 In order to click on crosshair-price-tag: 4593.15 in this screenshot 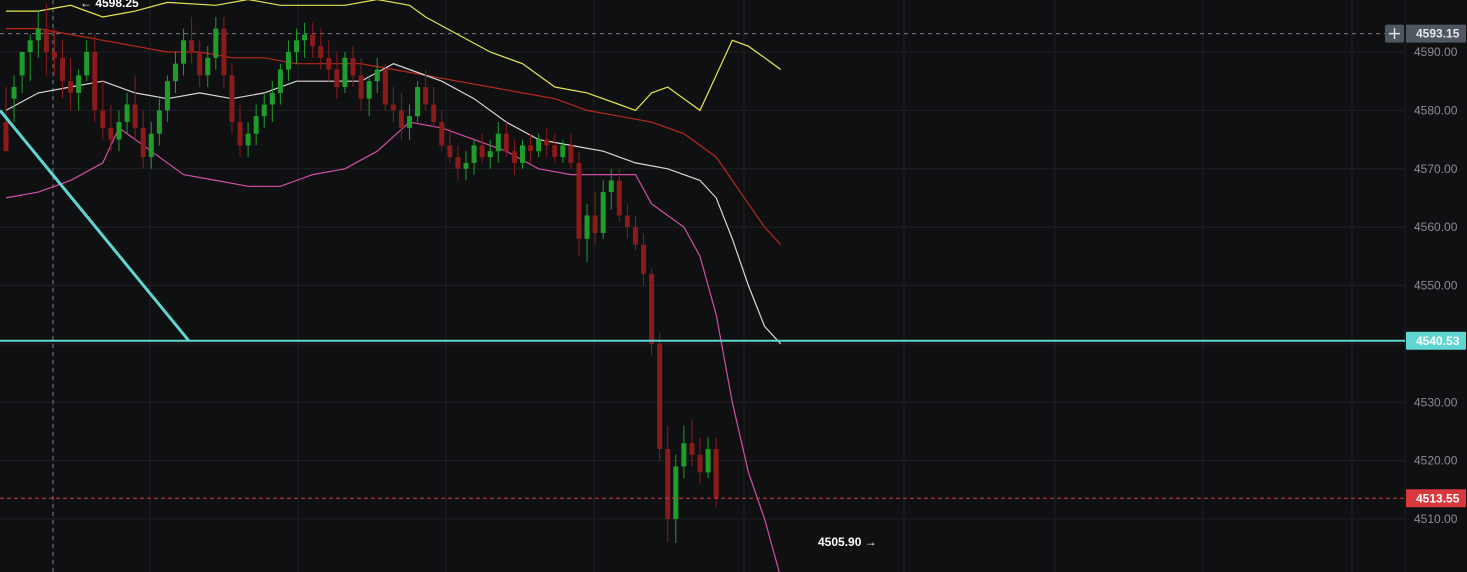, I will do `click(1436, 33)`.